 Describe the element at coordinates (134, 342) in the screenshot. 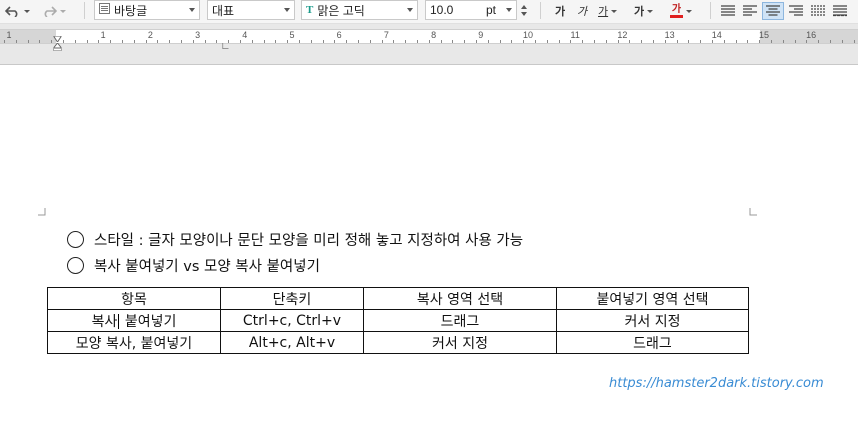

I see `table-cell: 모양 복사, 붙여넣기` at that location.